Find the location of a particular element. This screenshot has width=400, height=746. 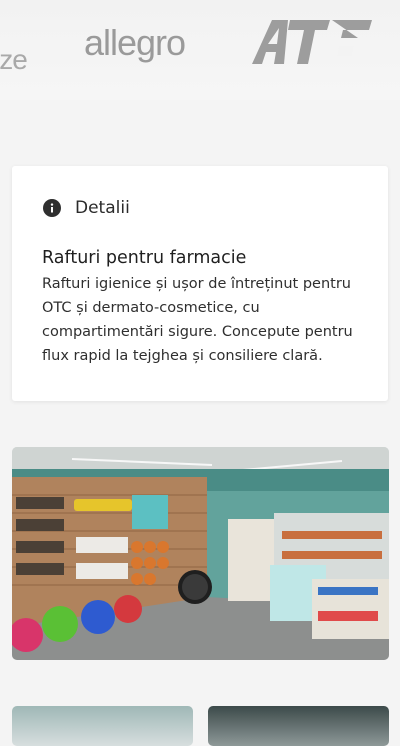

details-header: Detalii is located at coordinates (86, 208).